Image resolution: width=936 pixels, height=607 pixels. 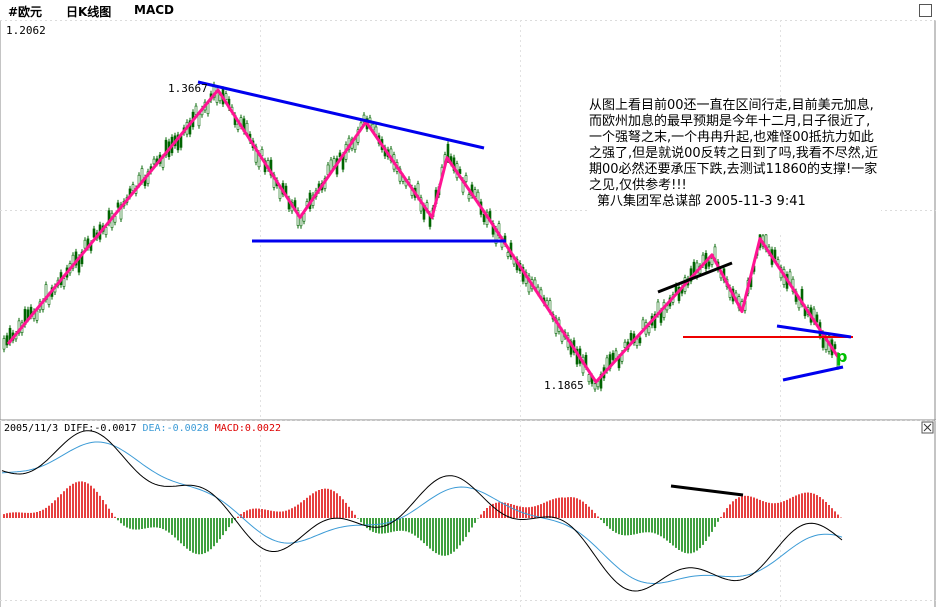 I want to click on analysis-signature: 第八集团军总谋部 2005-11-3 9:41, so click(x=701, y=201).